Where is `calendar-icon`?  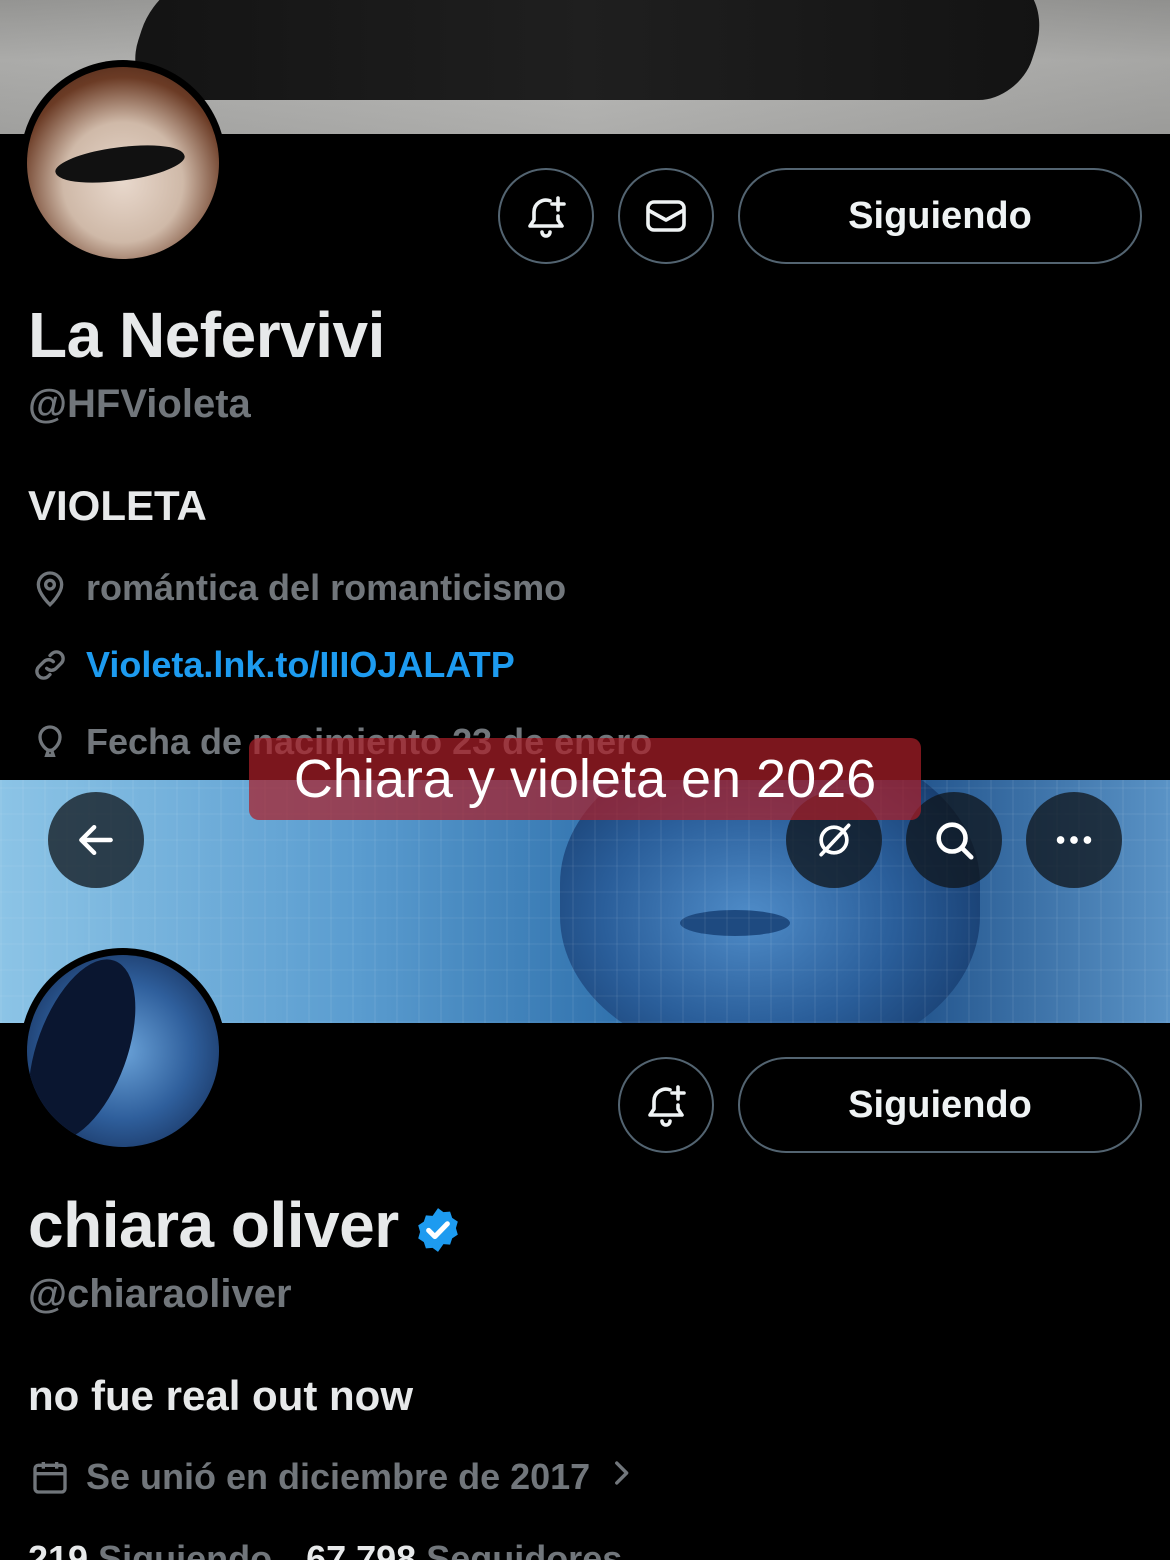 calendar-icon is located at coordinates (50, 1477).